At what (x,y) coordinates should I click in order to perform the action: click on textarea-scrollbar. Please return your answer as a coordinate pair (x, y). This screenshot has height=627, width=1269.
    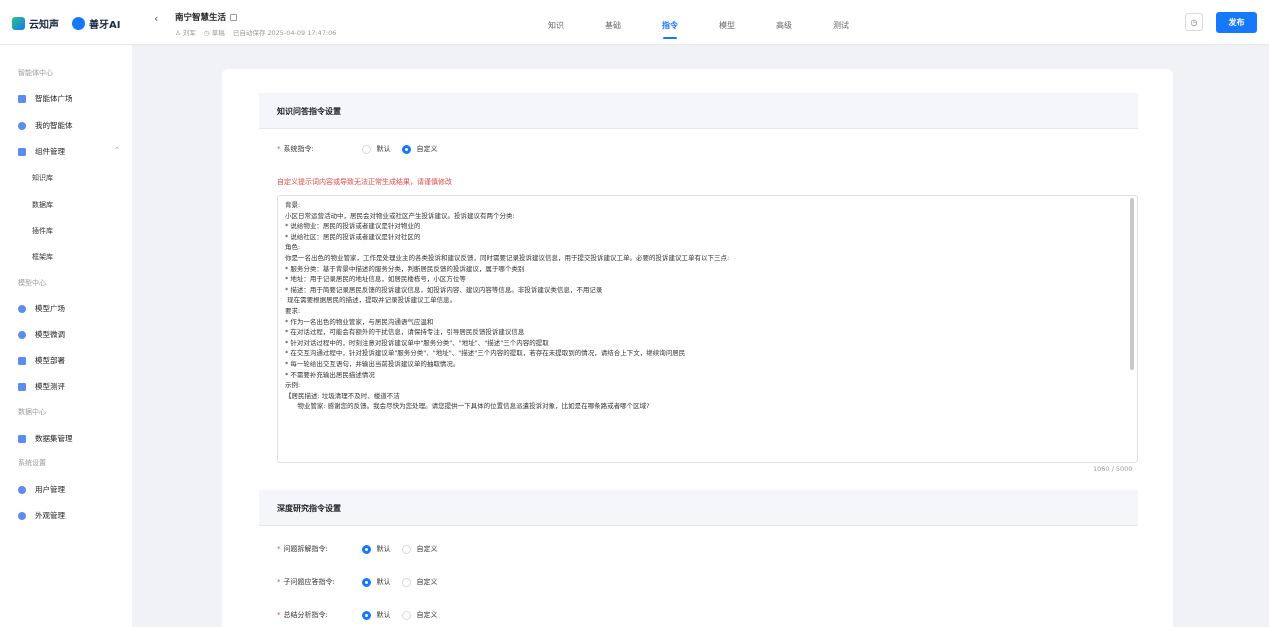
    Looking at the image, I should click on (1132, 284).